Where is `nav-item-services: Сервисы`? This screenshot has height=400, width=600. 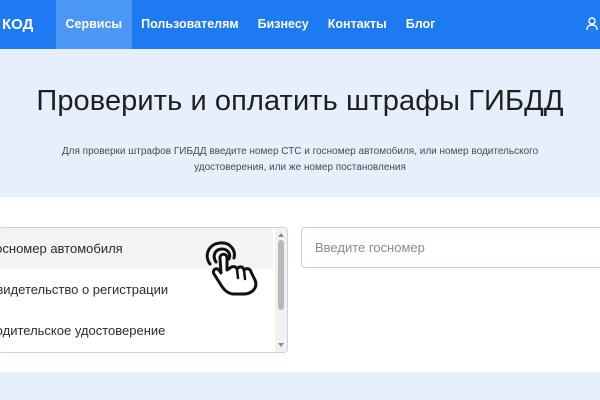
nav-item-services: Сервисы is located at coordinates (94, 24).